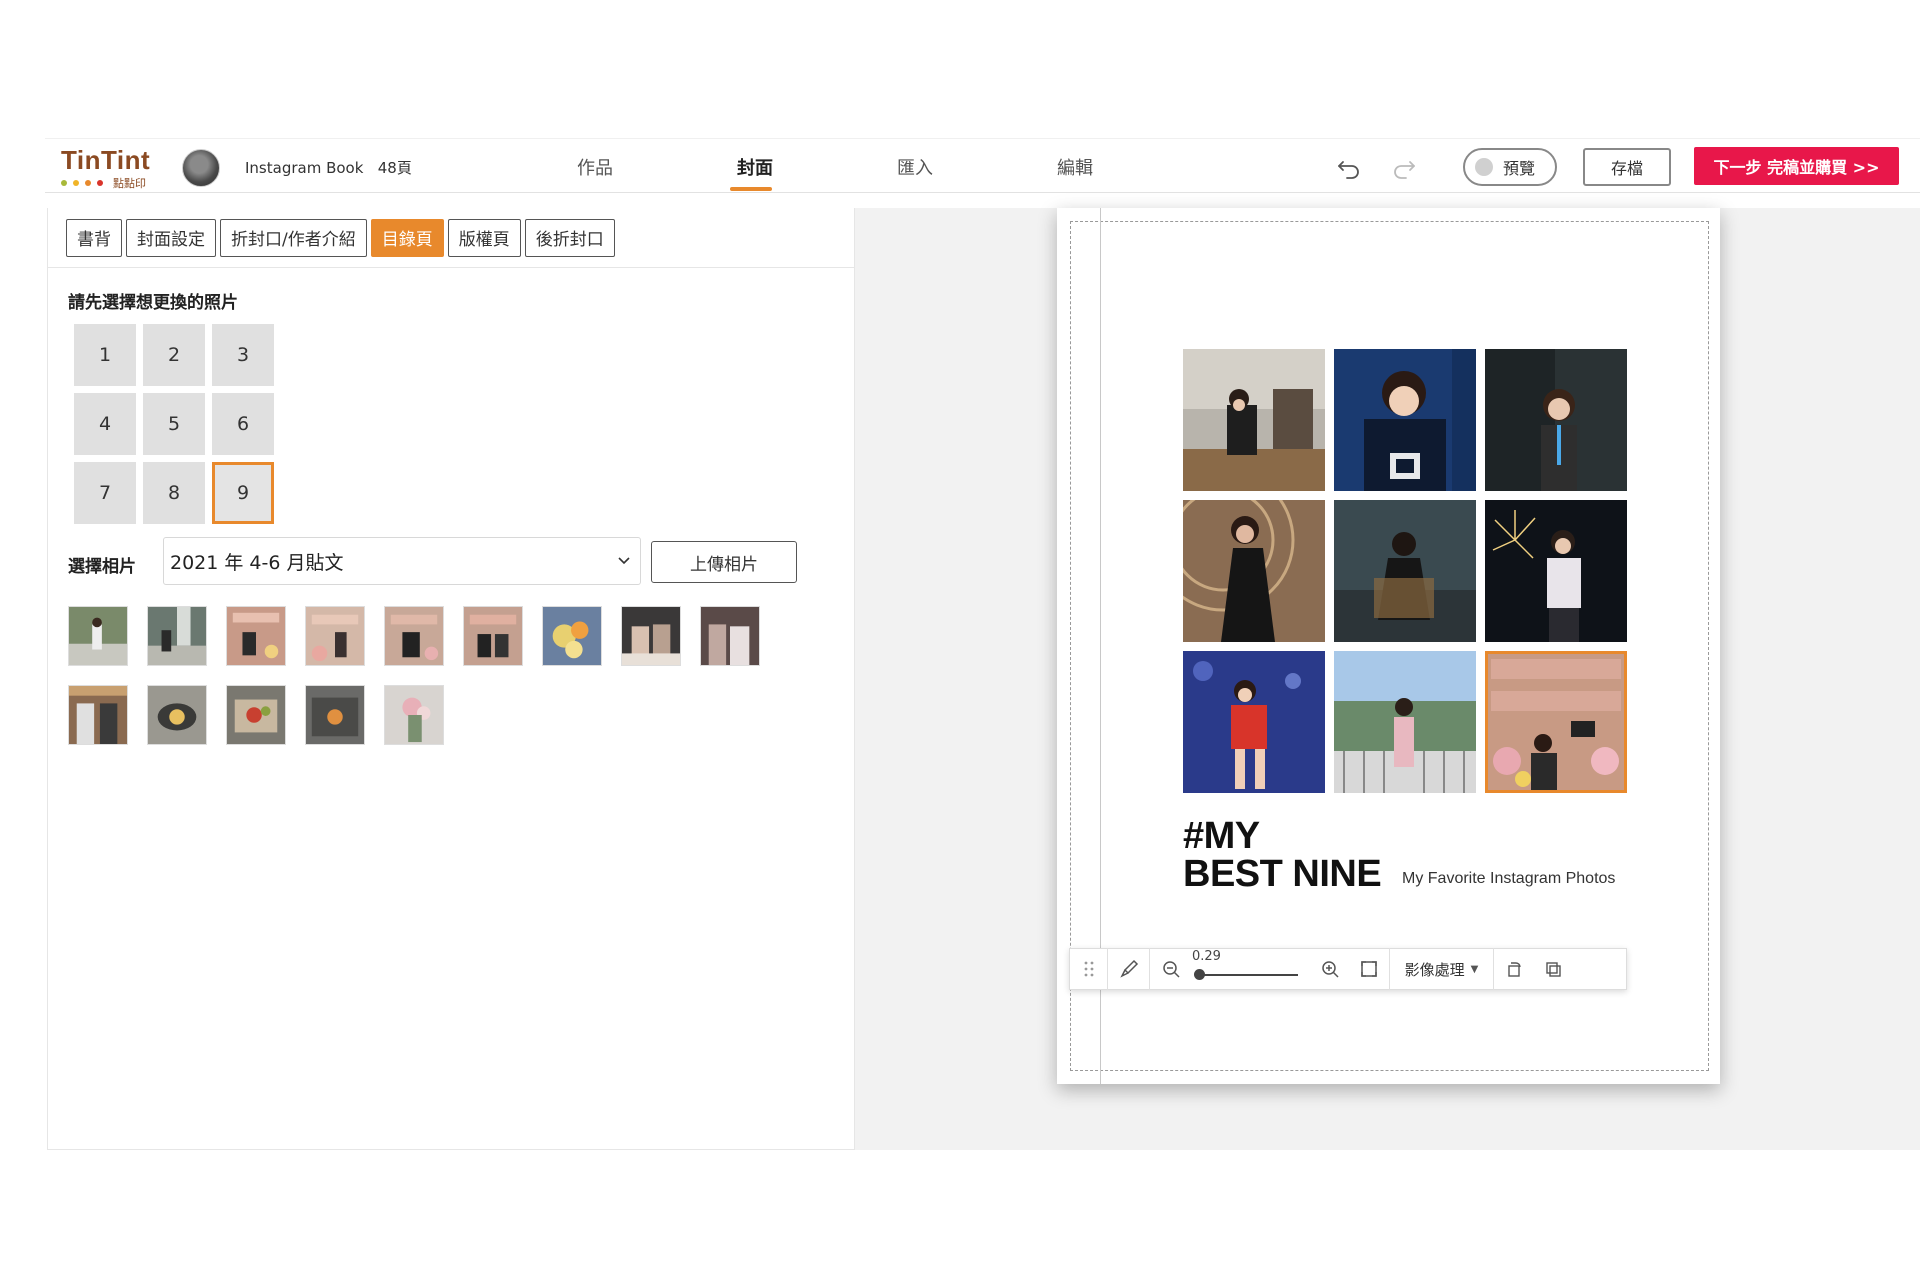  Describe the element at coordinates (595, 166) in the screenshot. I see `tab-works: 作品` at that location.